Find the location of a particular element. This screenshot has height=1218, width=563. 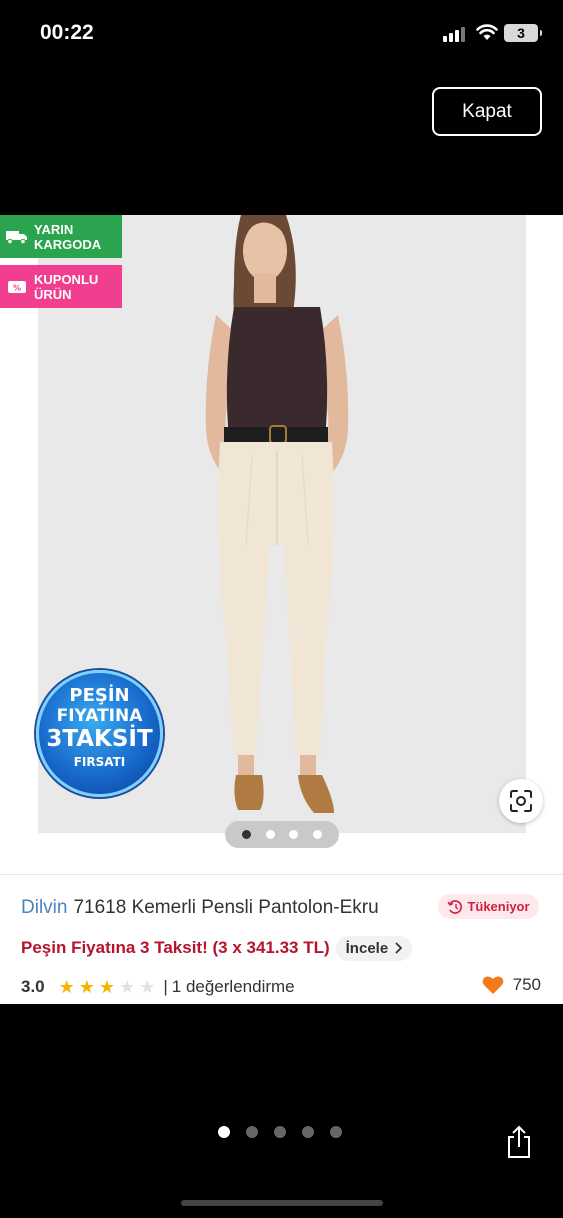

divider is located at coordinates (281, 874).